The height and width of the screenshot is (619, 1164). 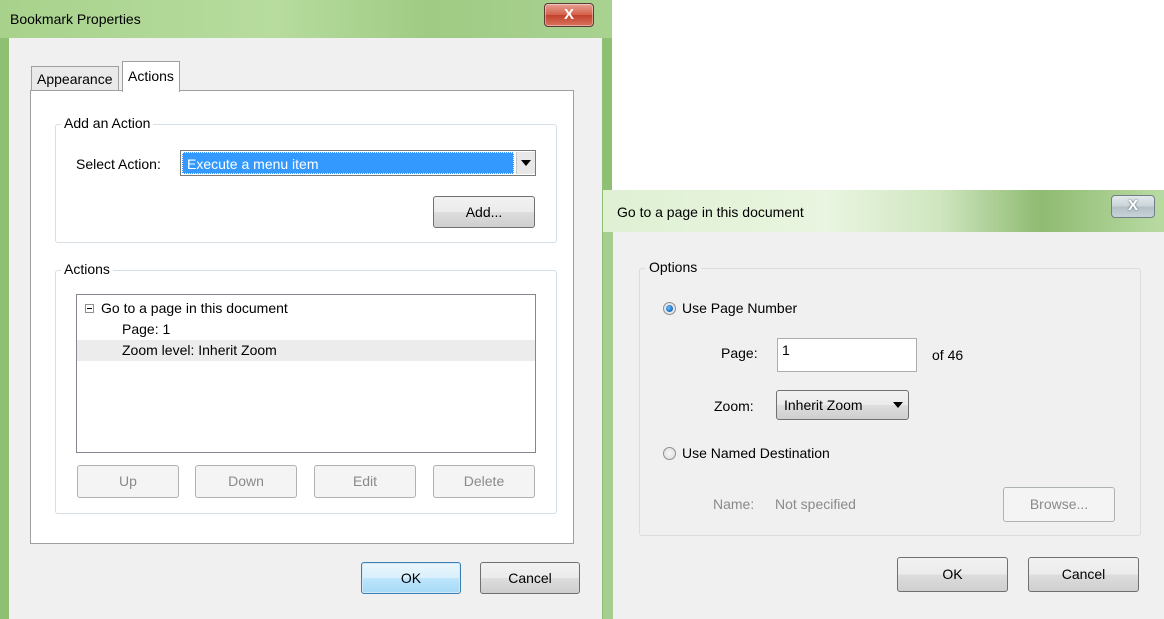 What do you see at coordinates (740, 308) in the screenshot?
I see `use-page-number-label: Use Page Number` at bounding box center [740, 308].